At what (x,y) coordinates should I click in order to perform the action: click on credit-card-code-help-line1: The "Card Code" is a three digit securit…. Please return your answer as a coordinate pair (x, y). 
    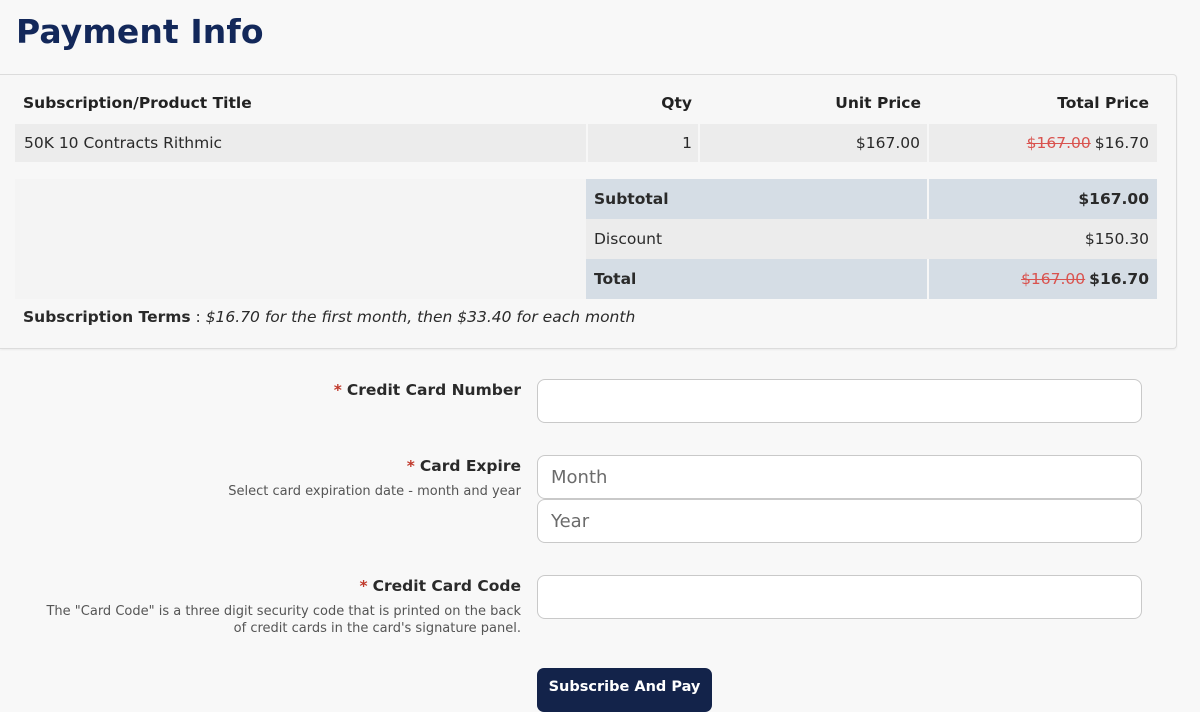
    Looking at the image, I should click on (283, 611).